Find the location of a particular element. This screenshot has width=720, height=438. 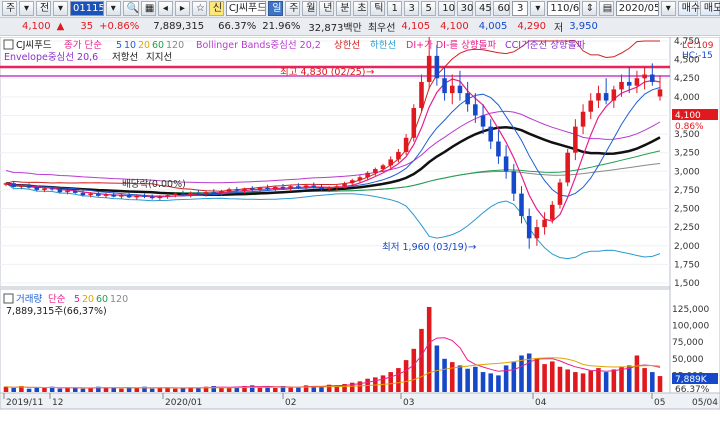

period-second-button: 초 is located at coordinates (361, 8).